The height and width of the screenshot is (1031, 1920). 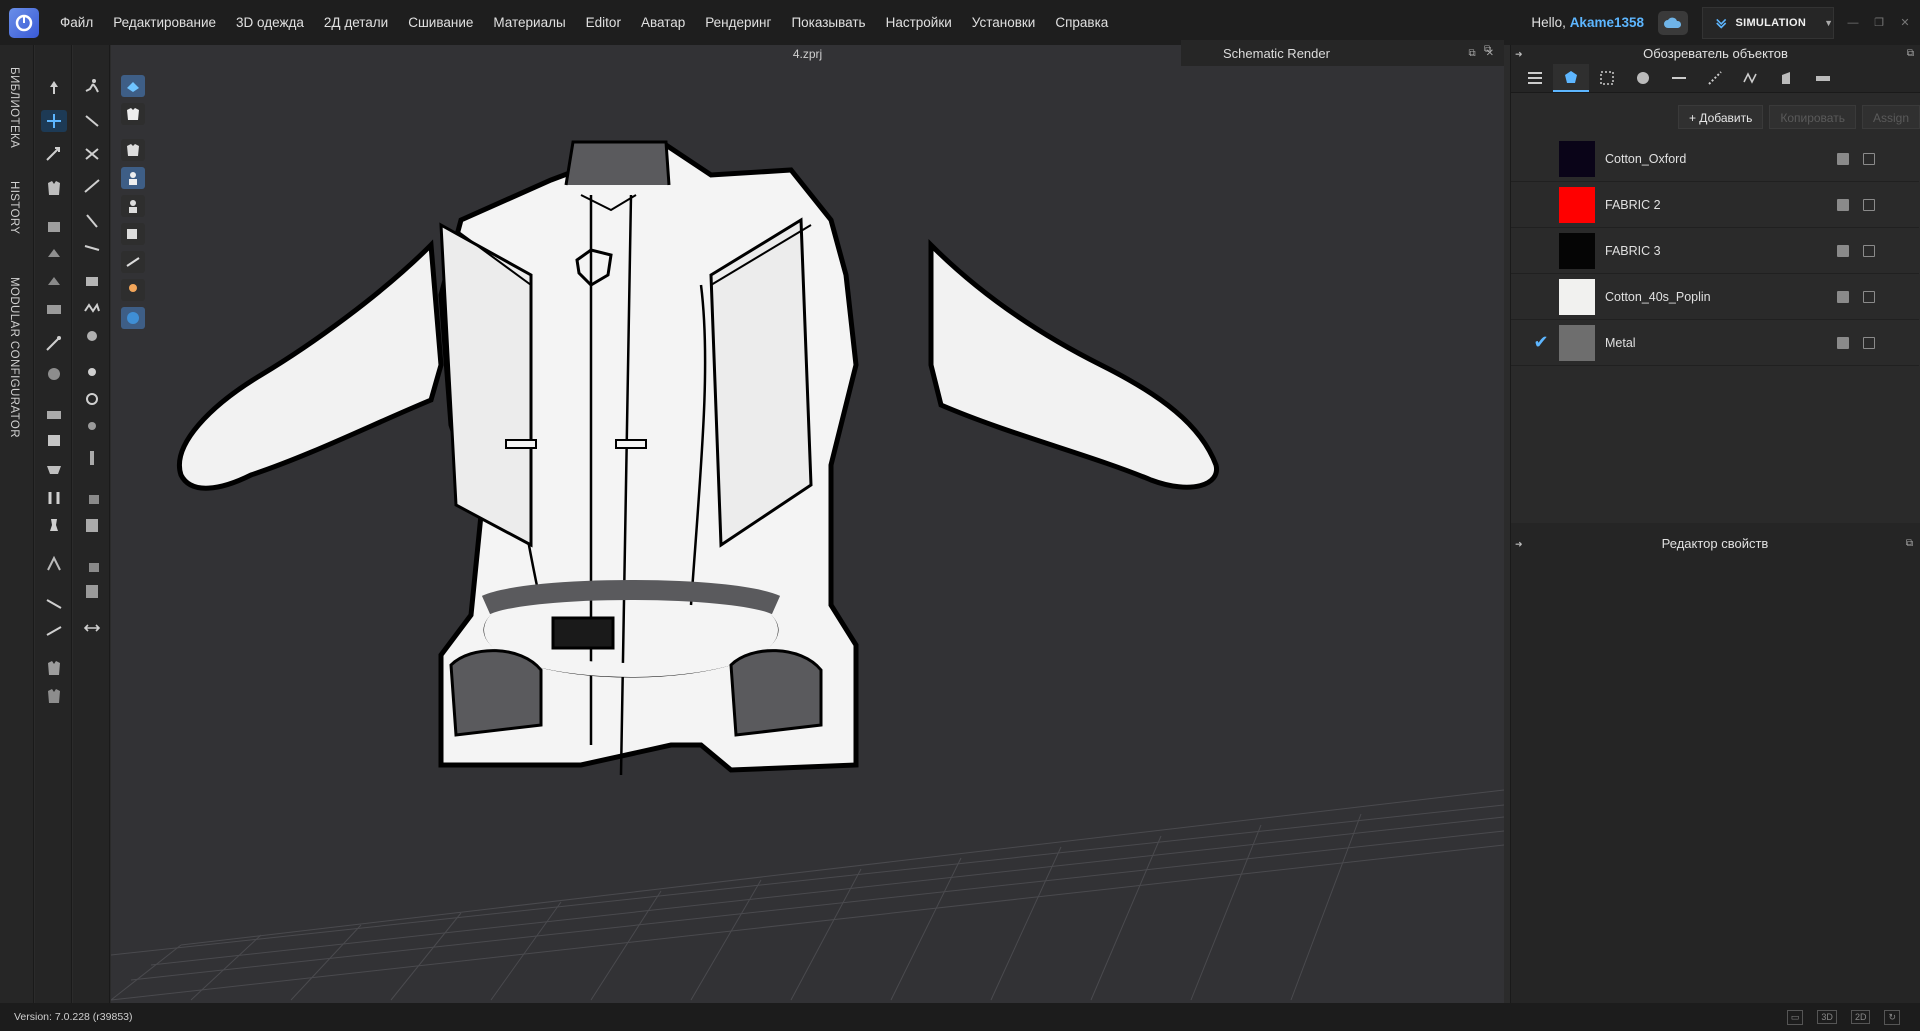 What do you see at coordinates (1004, 22) in the screenshot?
I see `menu-preferences: Установки` at bounding box center [1004, 22].